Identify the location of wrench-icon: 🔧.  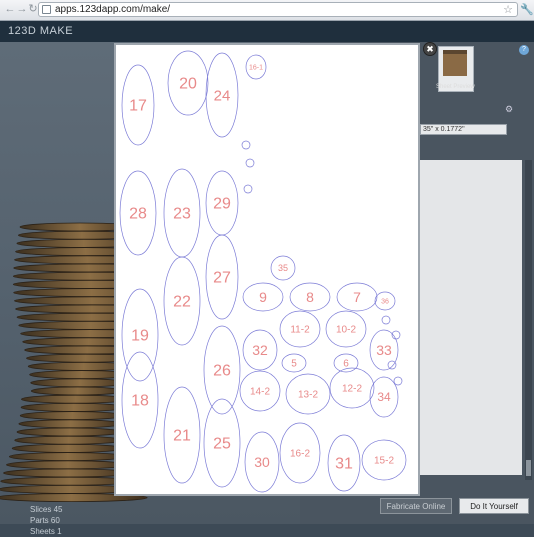
(527, 9).